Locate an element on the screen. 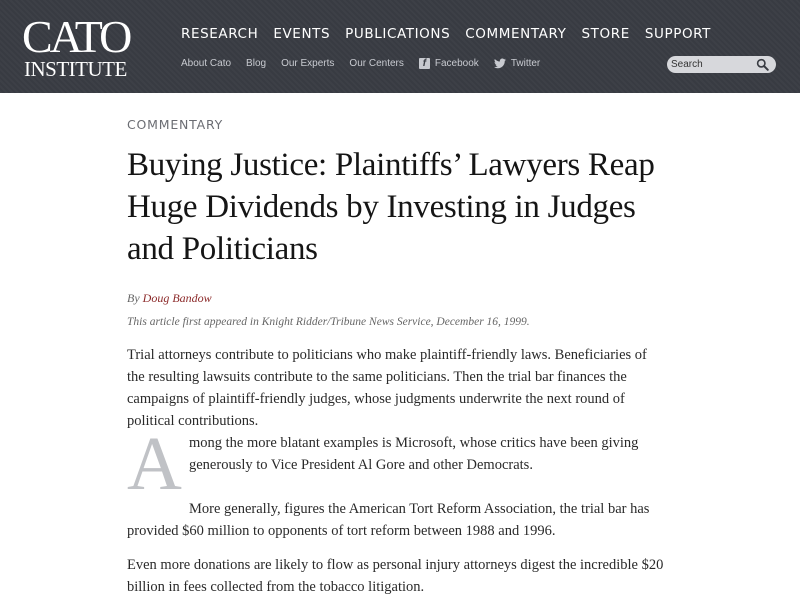 Image resolution: width=800 pixels, height=598 pixels. byline: By Doug Bandow is located at coordinates (169, 298).